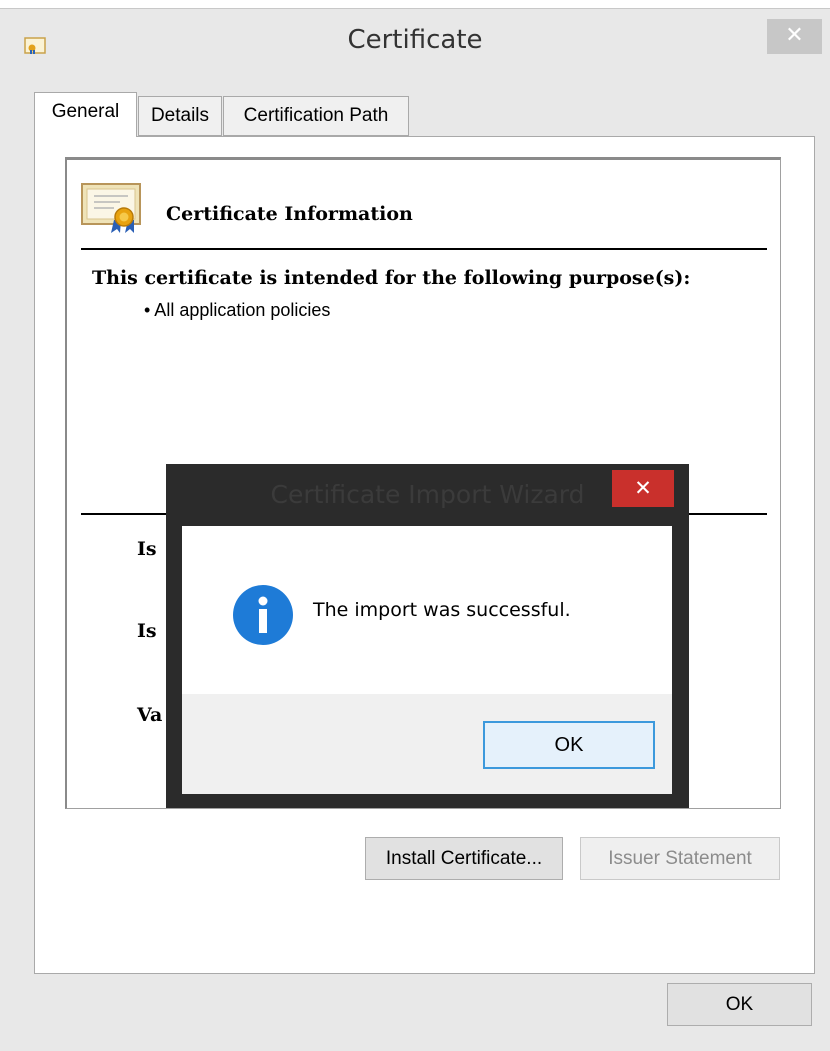  What do you see at coordinates (150, 715) in the screenshot?
I see `valid-from-label: Va` at bounding box center [150, 715].